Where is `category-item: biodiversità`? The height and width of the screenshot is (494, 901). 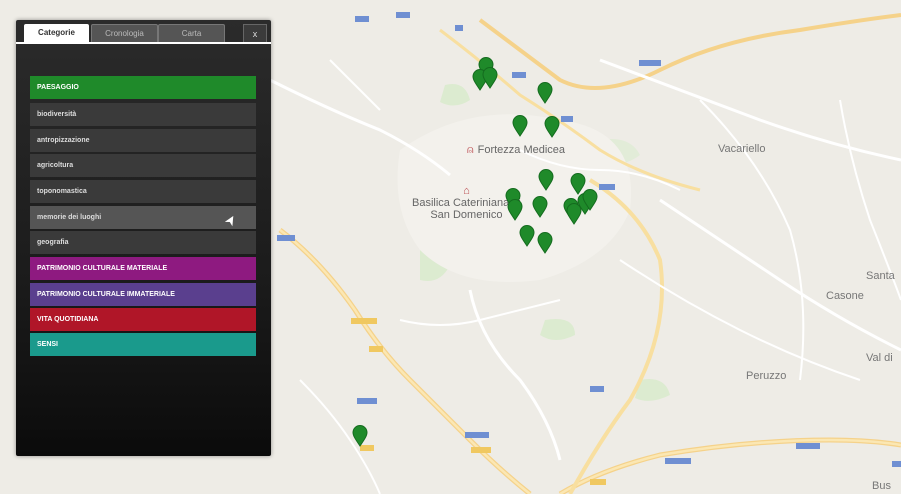
category-item: biodiversità is located at coordinates (143, 114).